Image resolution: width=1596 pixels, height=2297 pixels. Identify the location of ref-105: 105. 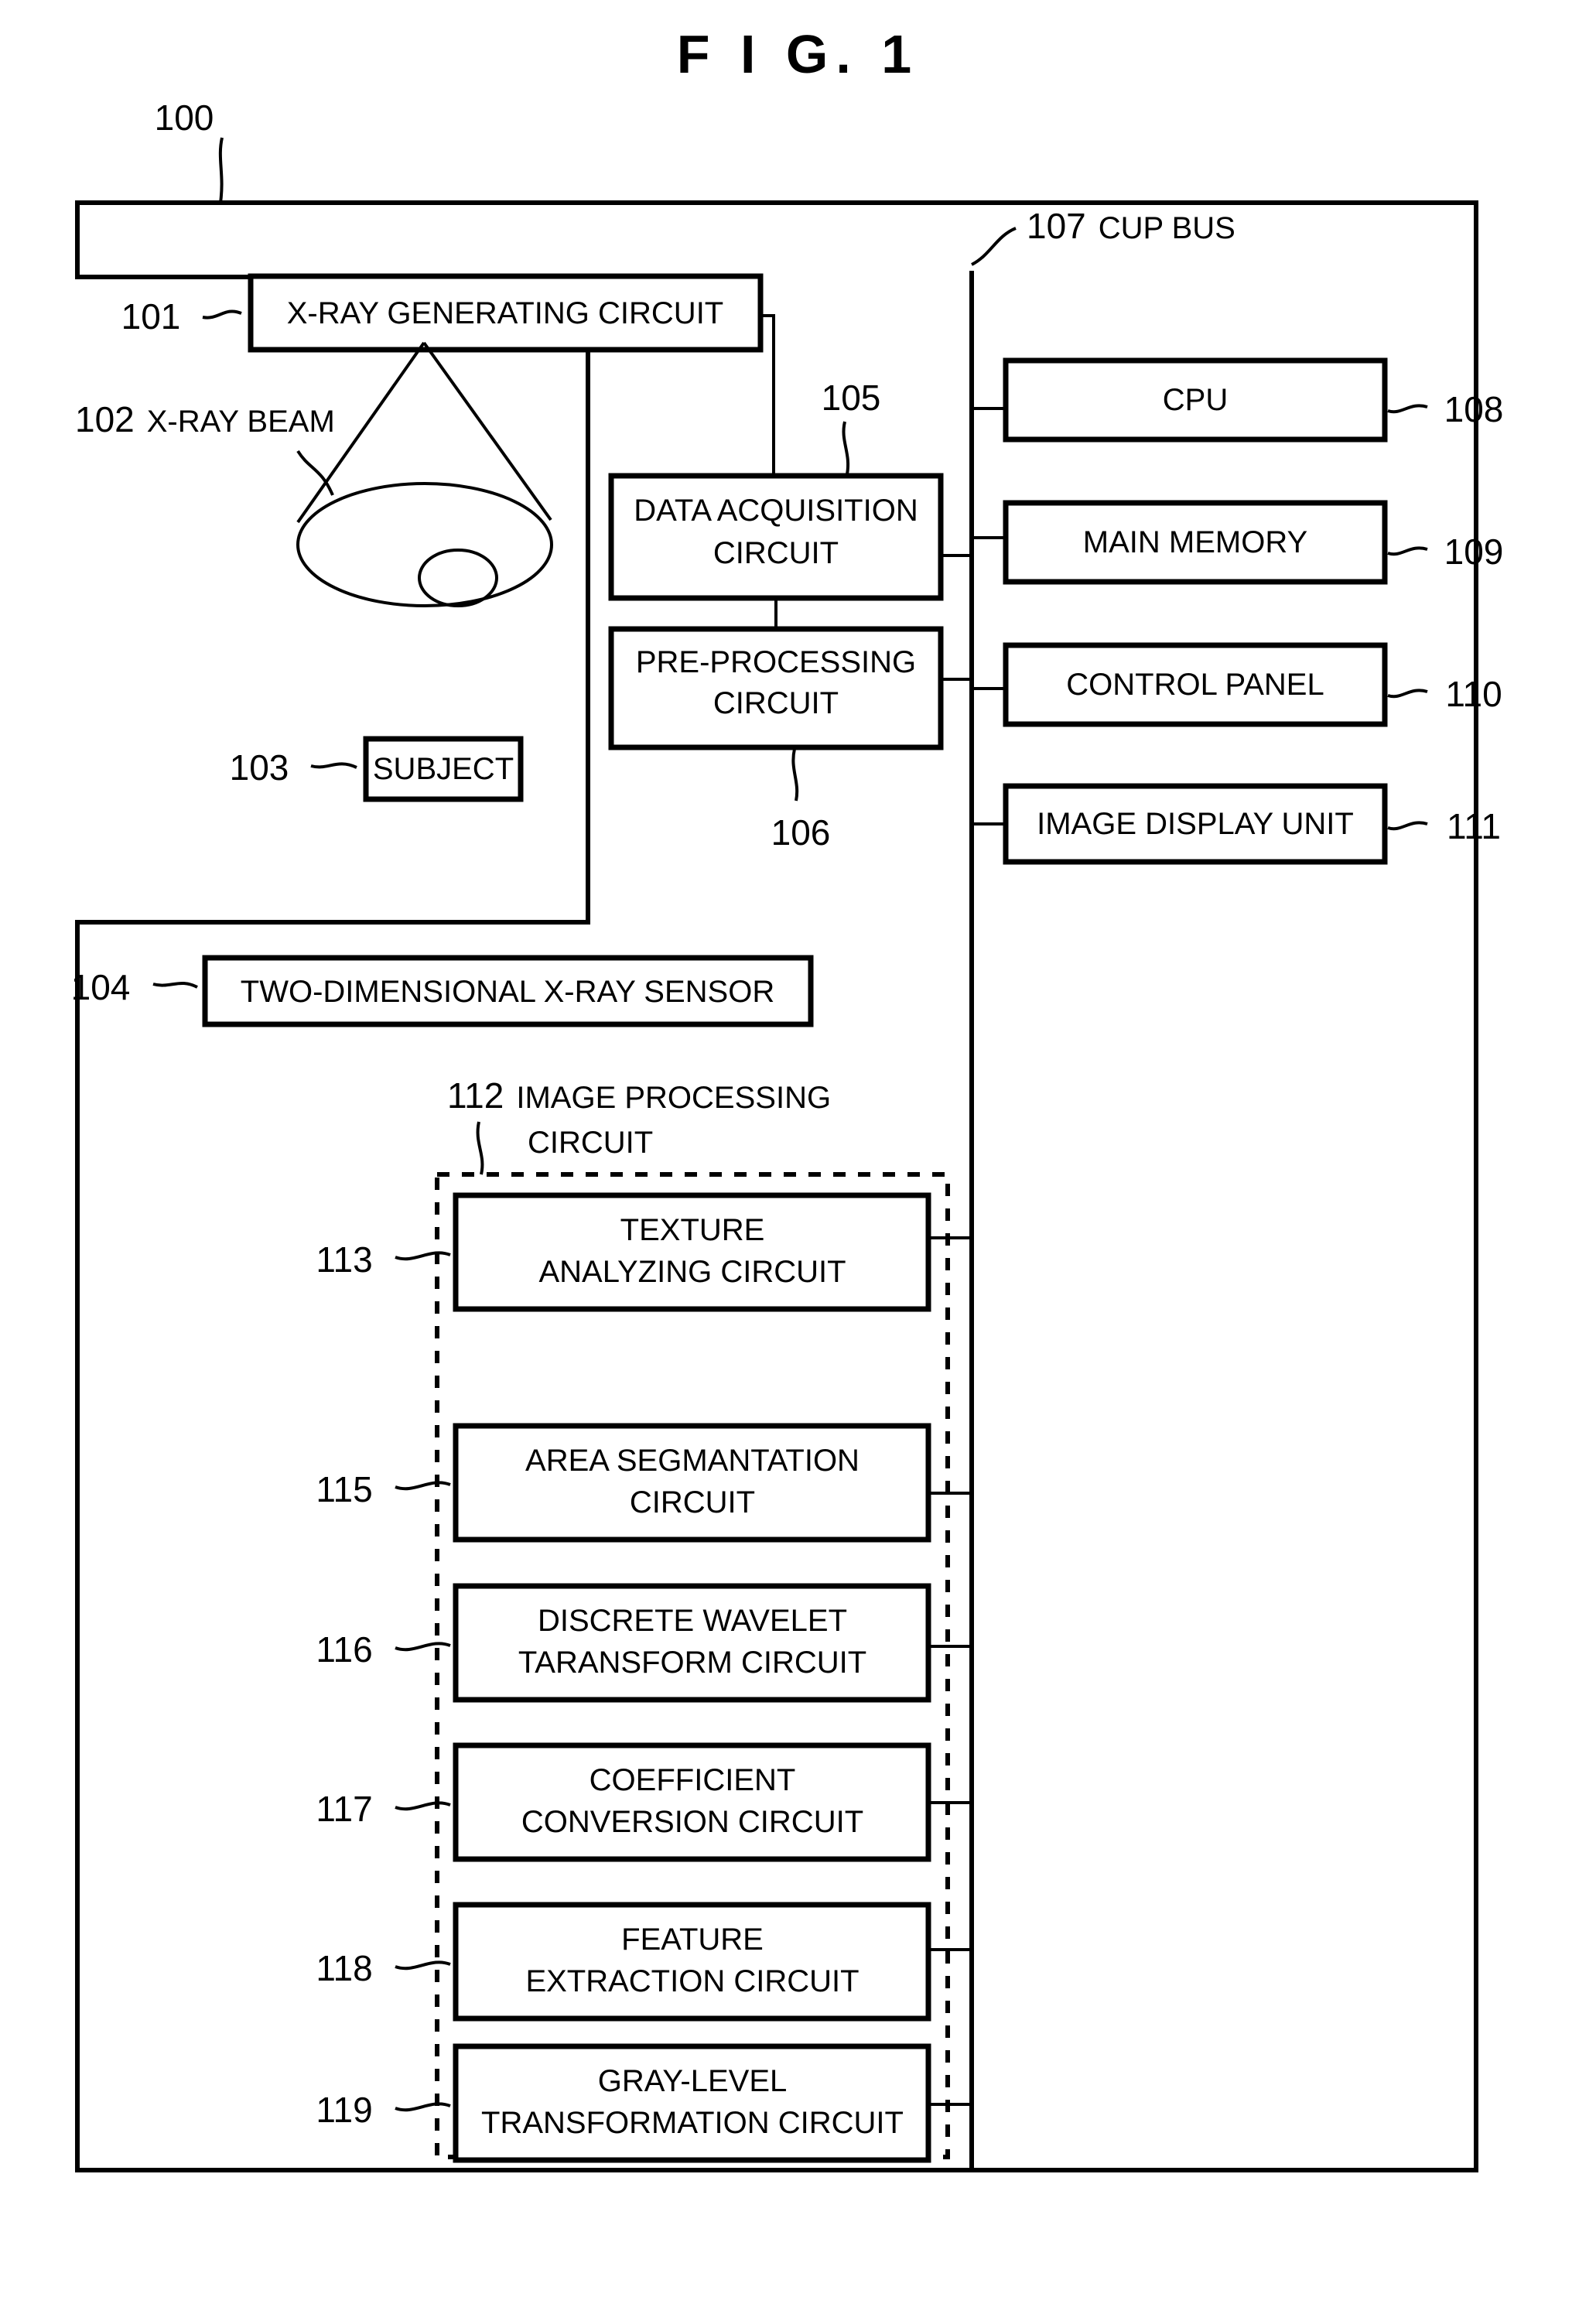
(851, 398).